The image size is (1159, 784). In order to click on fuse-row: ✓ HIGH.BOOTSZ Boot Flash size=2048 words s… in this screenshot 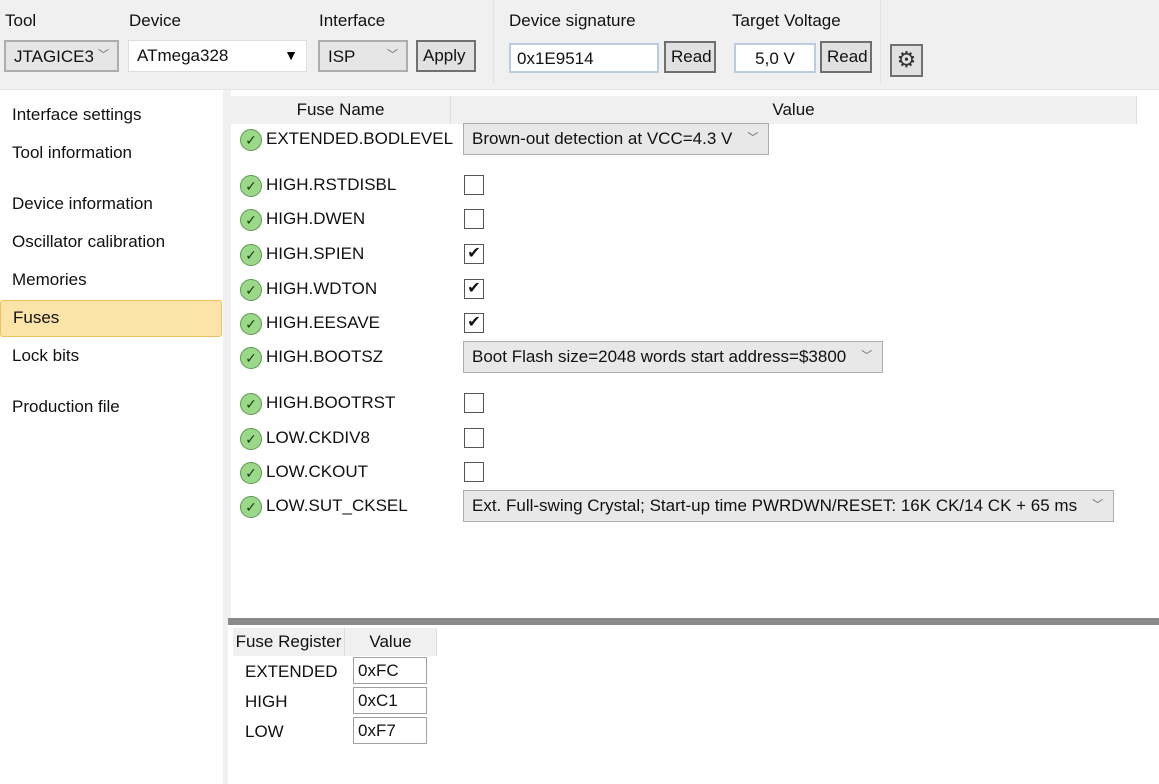, I will do `click(681, 361)`.